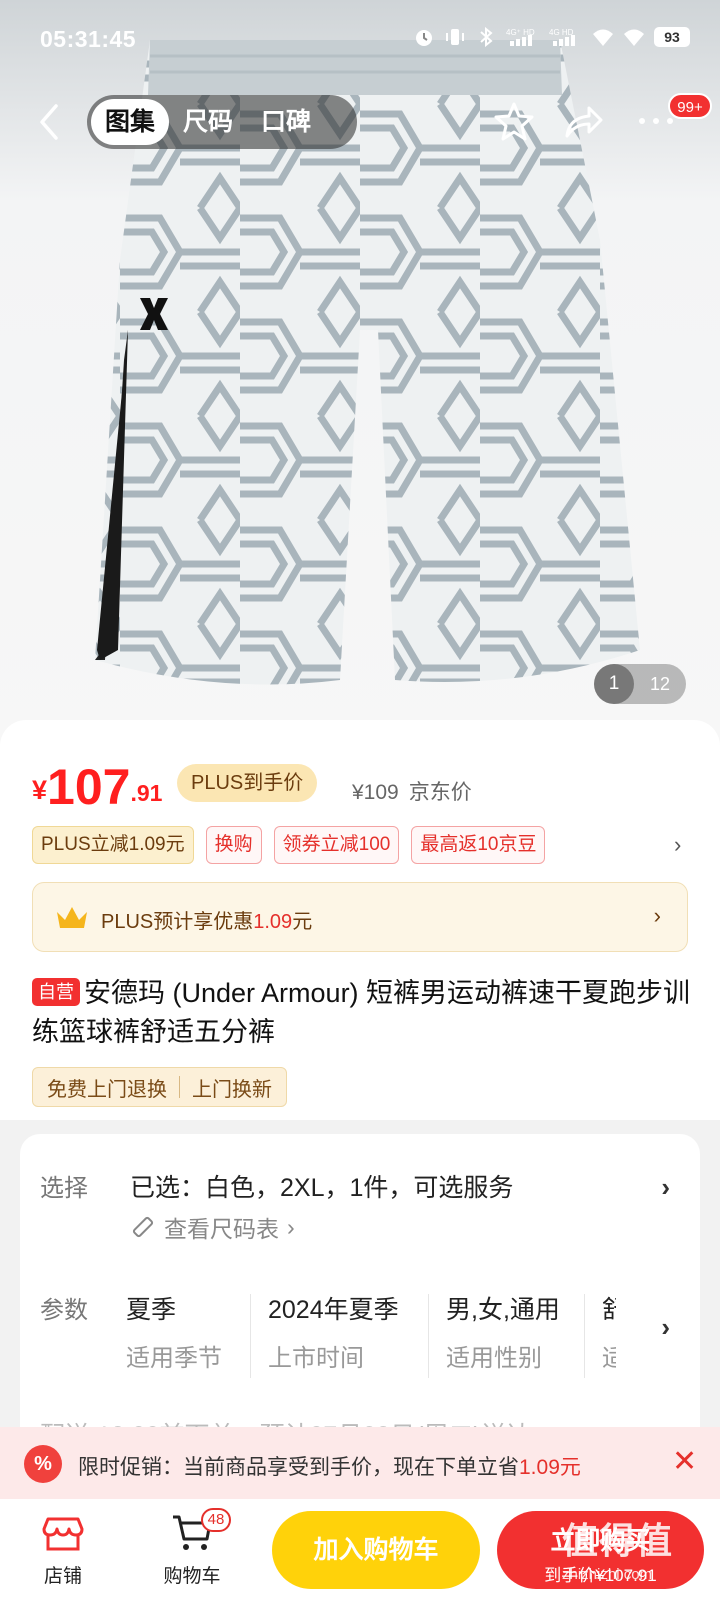 This screenshot has height=1600, width=720. I want to click on favorite-star-icon, so click(514, 122).